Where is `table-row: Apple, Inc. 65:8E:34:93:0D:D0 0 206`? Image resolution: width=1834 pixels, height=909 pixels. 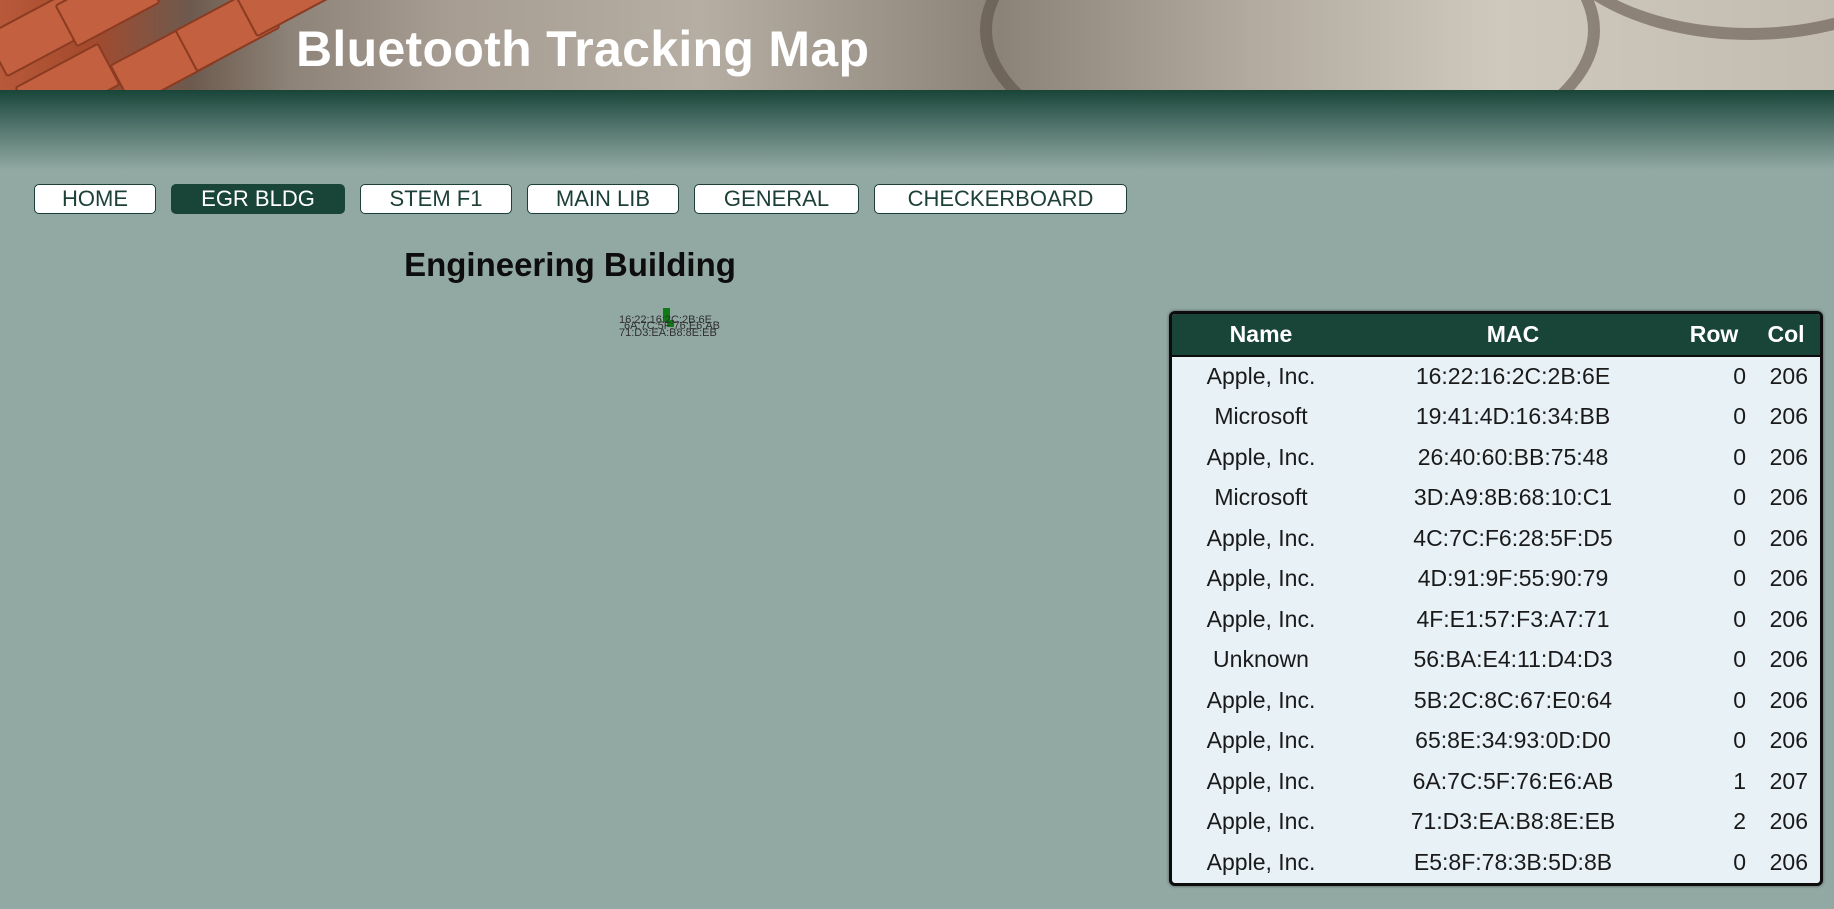 table-row: Apple, Inc. 65:8E:34:93:0D:D0 0 206 is located at coordinates (1496, 741).